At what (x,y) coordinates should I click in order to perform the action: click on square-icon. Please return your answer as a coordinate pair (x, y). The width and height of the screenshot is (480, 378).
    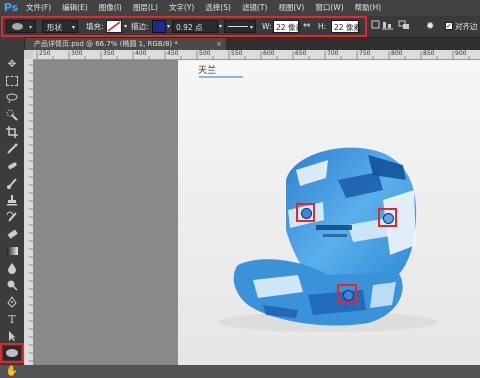
    Looking at the image, I should click on (375, 24).